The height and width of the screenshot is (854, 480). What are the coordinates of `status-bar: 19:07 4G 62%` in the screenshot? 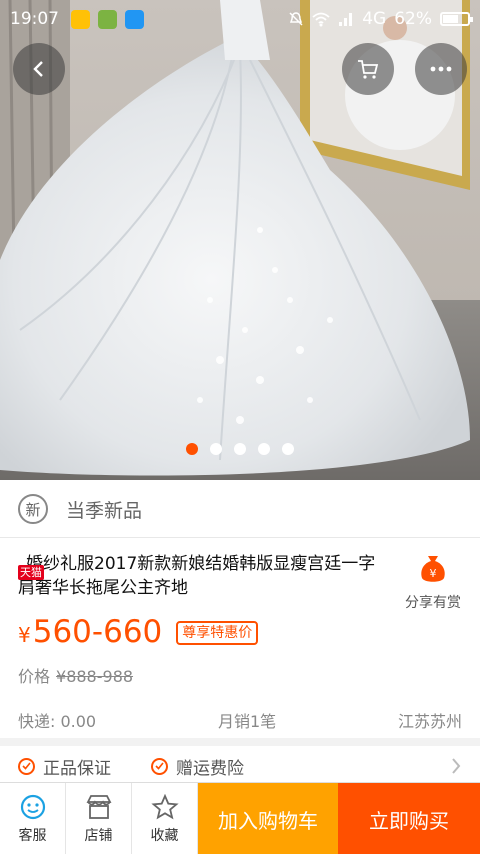 It's located at (240, 19).